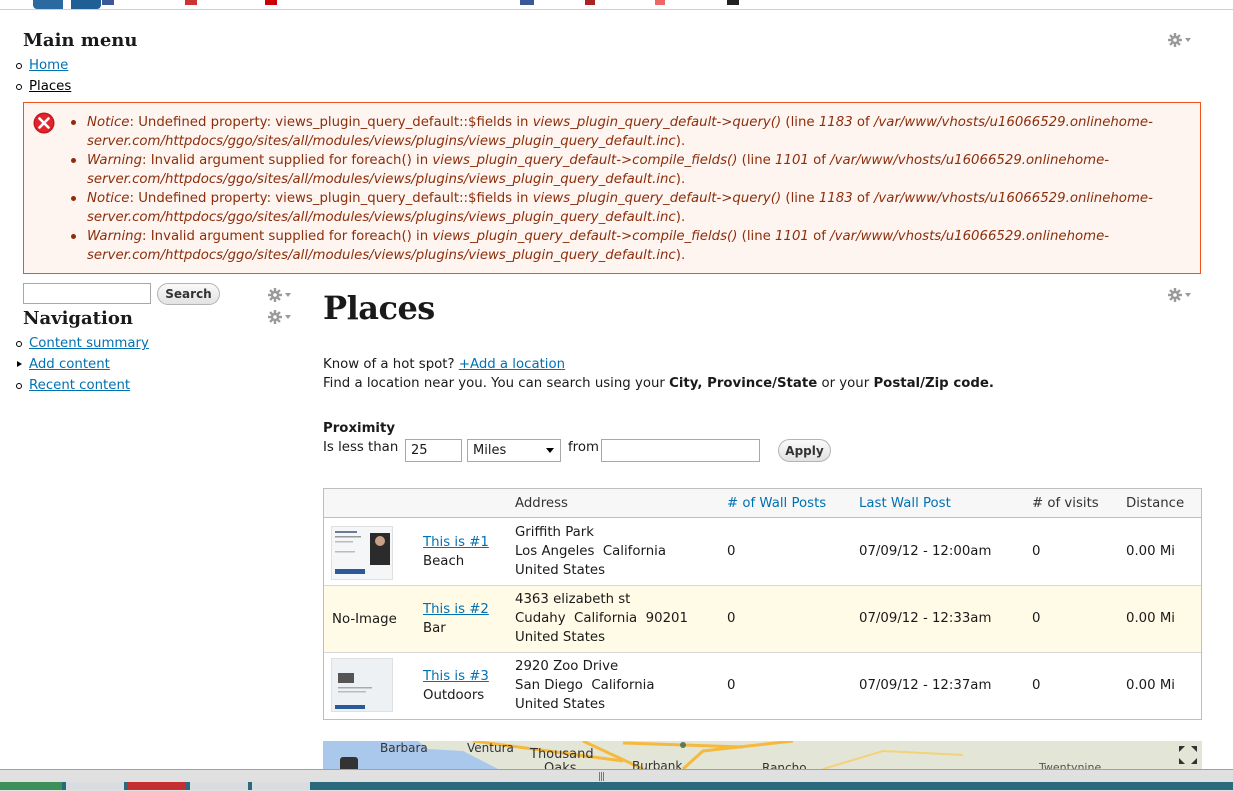 The image size is (1233, 791). What do you see at coordinates (79, 385) in the screenshot?
I see `nav-link-recent-content: Recent content` at bounding box center [79, 385].